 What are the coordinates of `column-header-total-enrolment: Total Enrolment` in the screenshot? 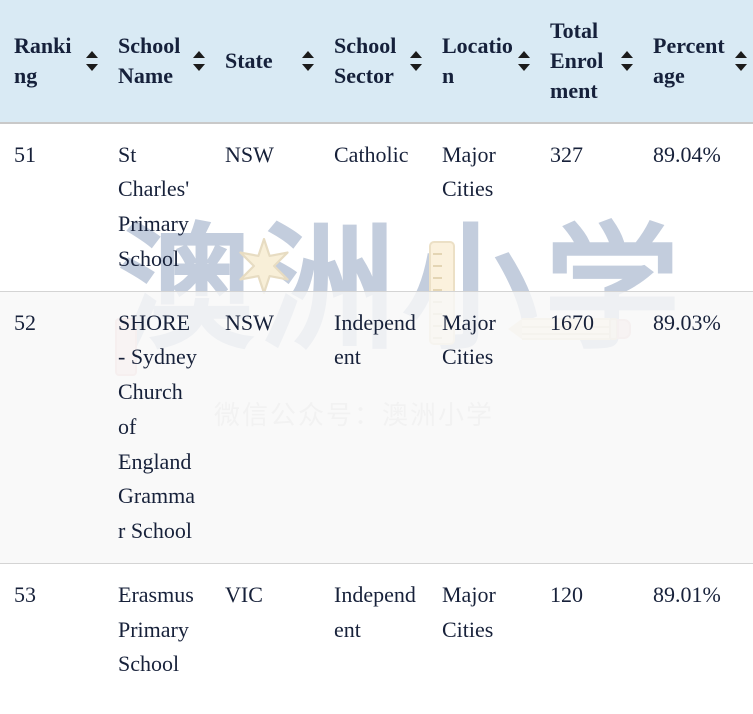 It's located at (587, 62).